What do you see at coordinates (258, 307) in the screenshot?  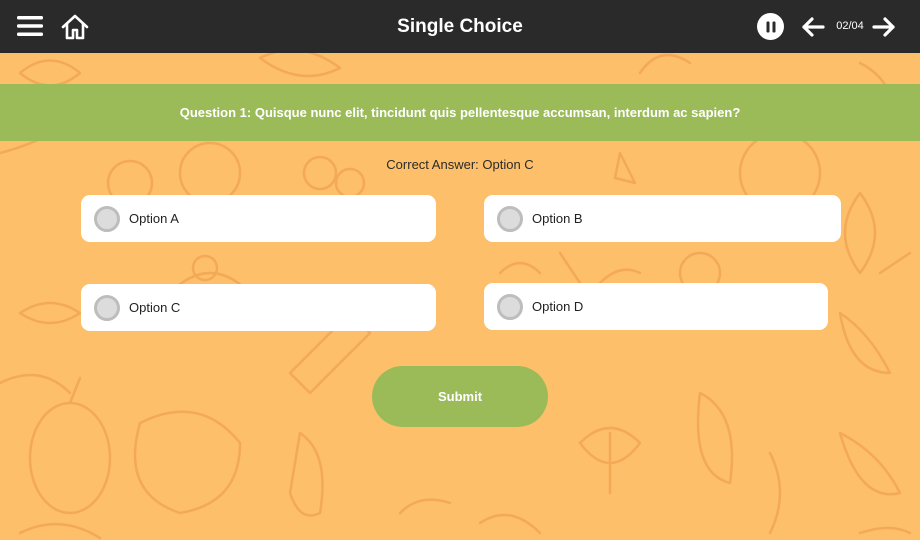 I see `option-c: Option C` at bounding box center [258, 307].